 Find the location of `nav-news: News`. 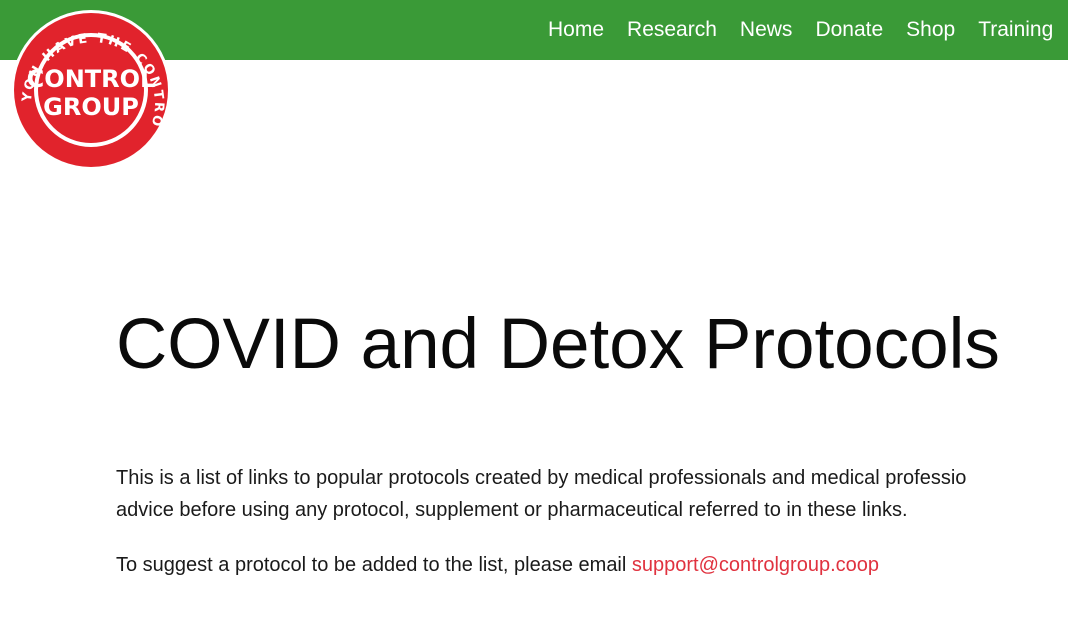

nav-news: News is located at coordinates (766, 30).